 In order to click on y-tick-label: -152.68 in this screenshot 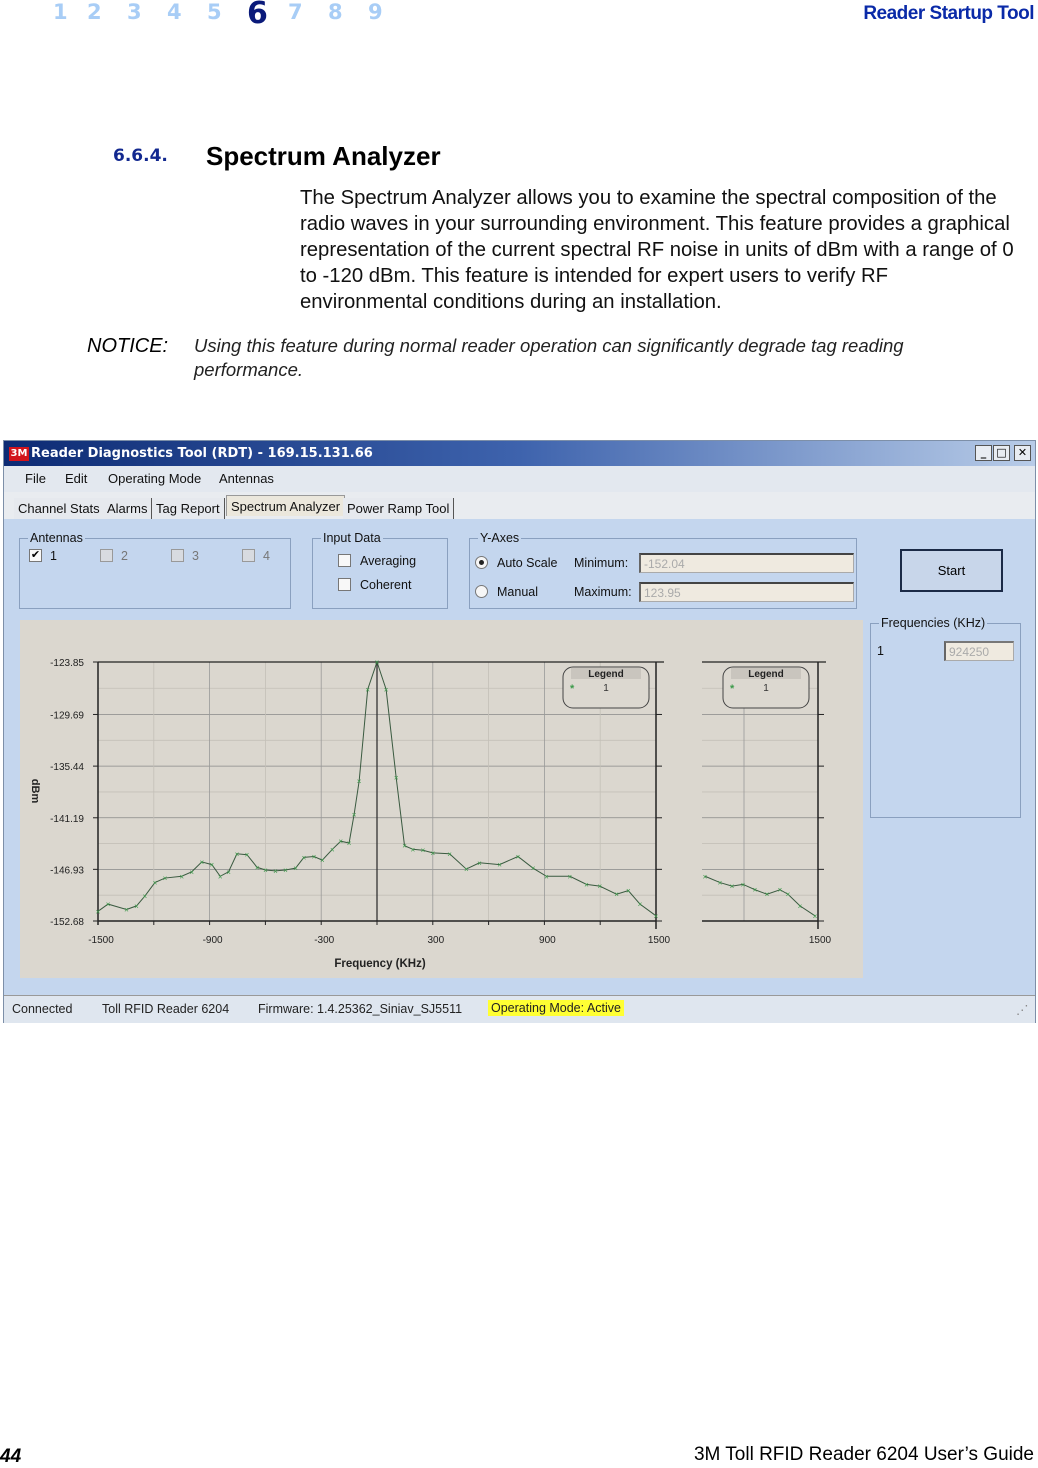, I will do `click(67, 922)`.